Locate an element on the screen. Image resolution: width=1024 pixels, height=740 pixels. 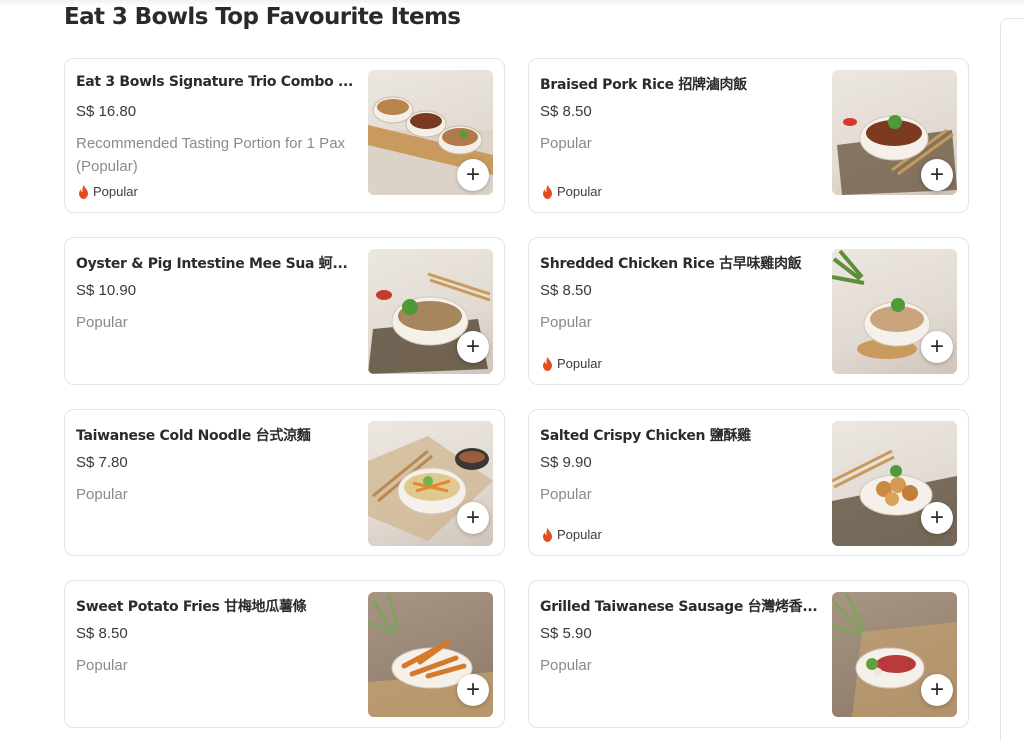
item-name: Taiwanese Cold Noodle 台式涼麵 is located at coordinates (193, 436).